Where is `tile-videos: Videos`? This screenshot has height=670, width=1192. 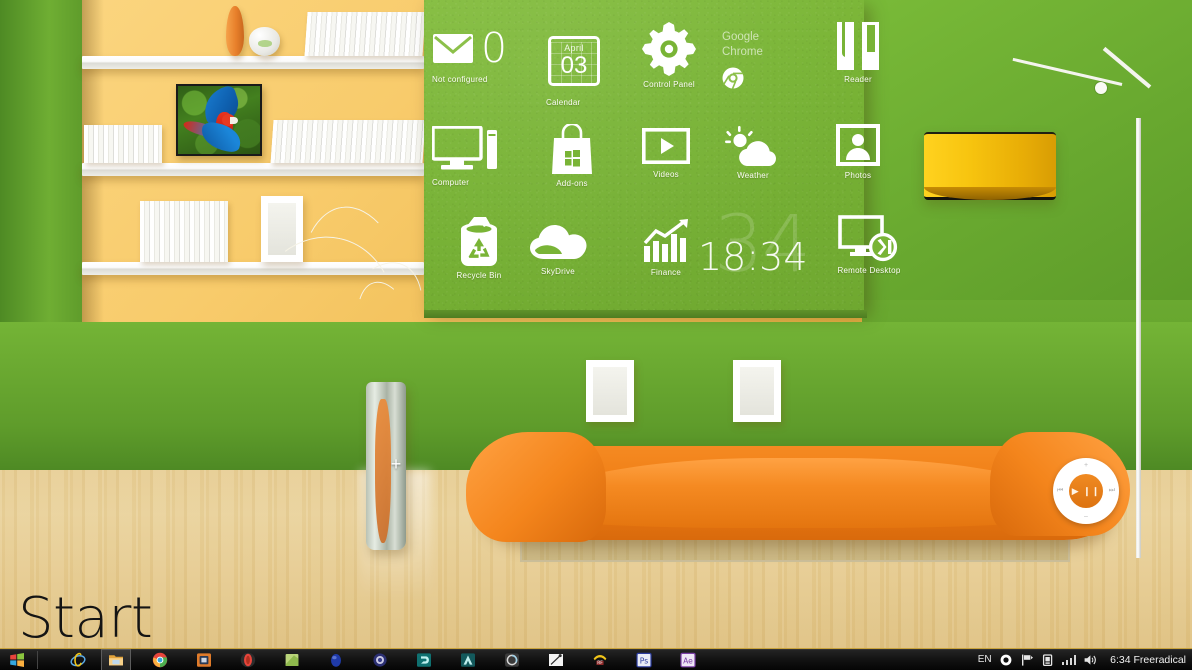 tile-videos: Videos is located at coordinates (666, 153).